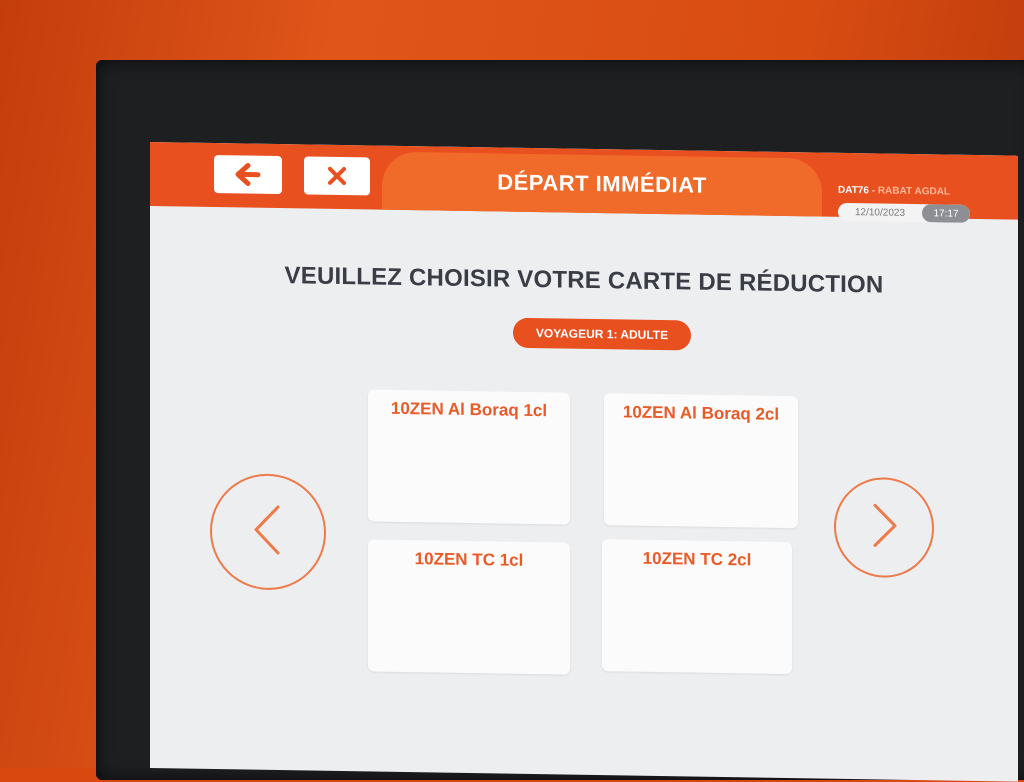 The height and width of the screenshot is (782, 1024). I want to click on chevron-right-icon, so click(884, 528).